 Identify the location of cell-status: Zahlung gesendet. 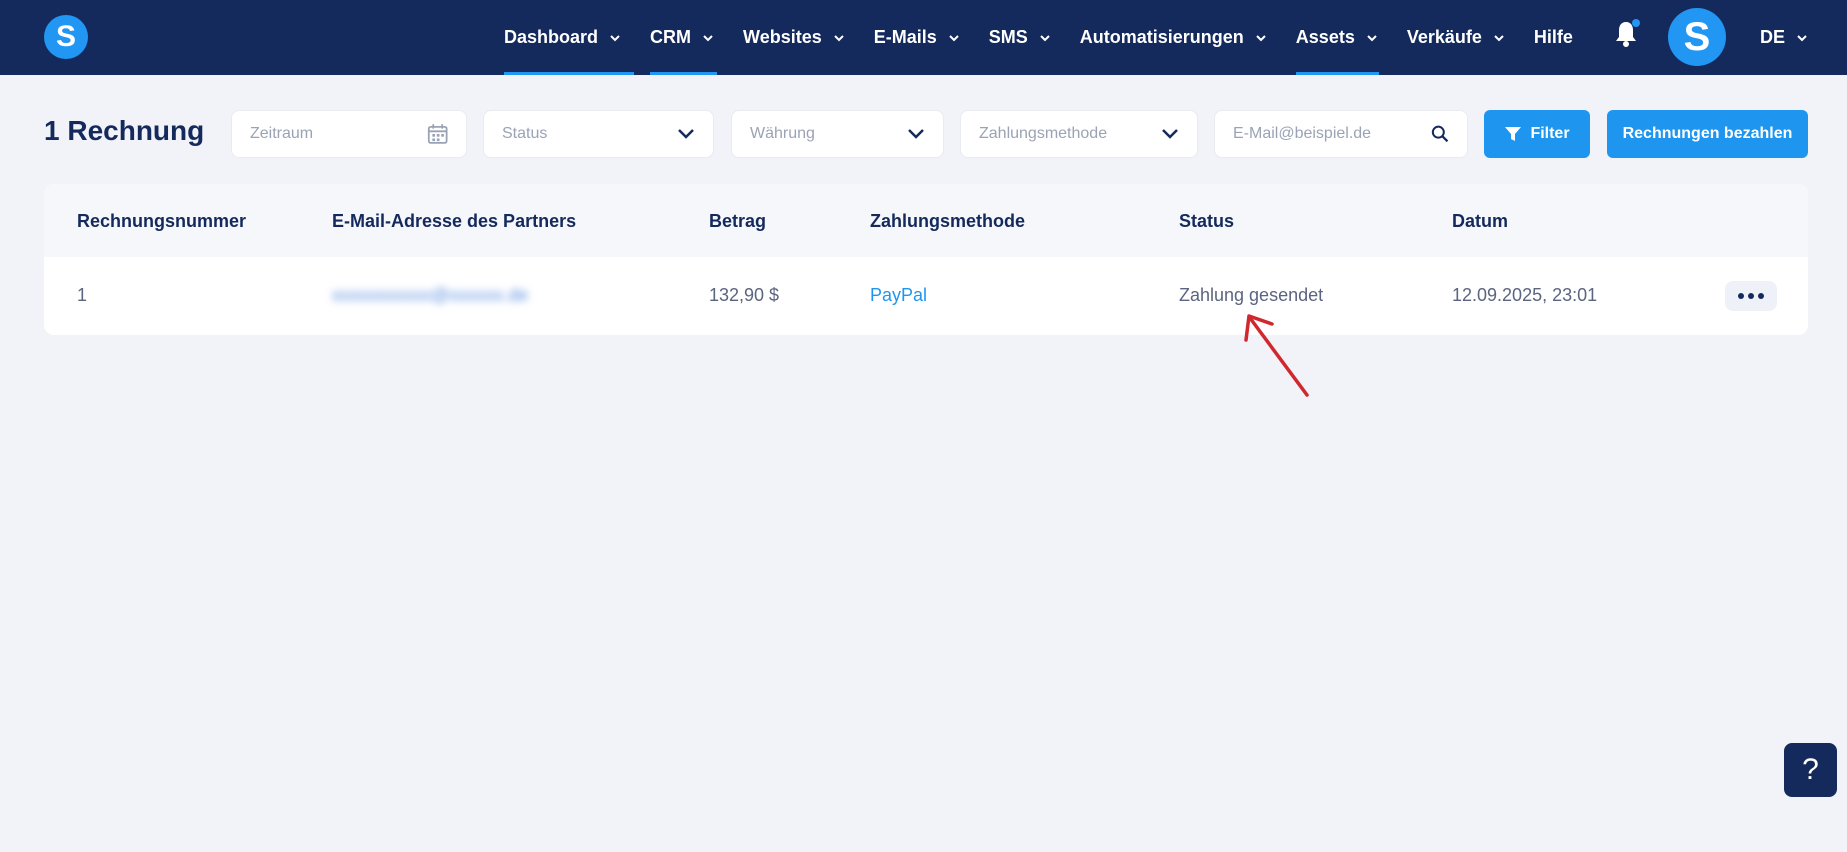
(1251, 295).